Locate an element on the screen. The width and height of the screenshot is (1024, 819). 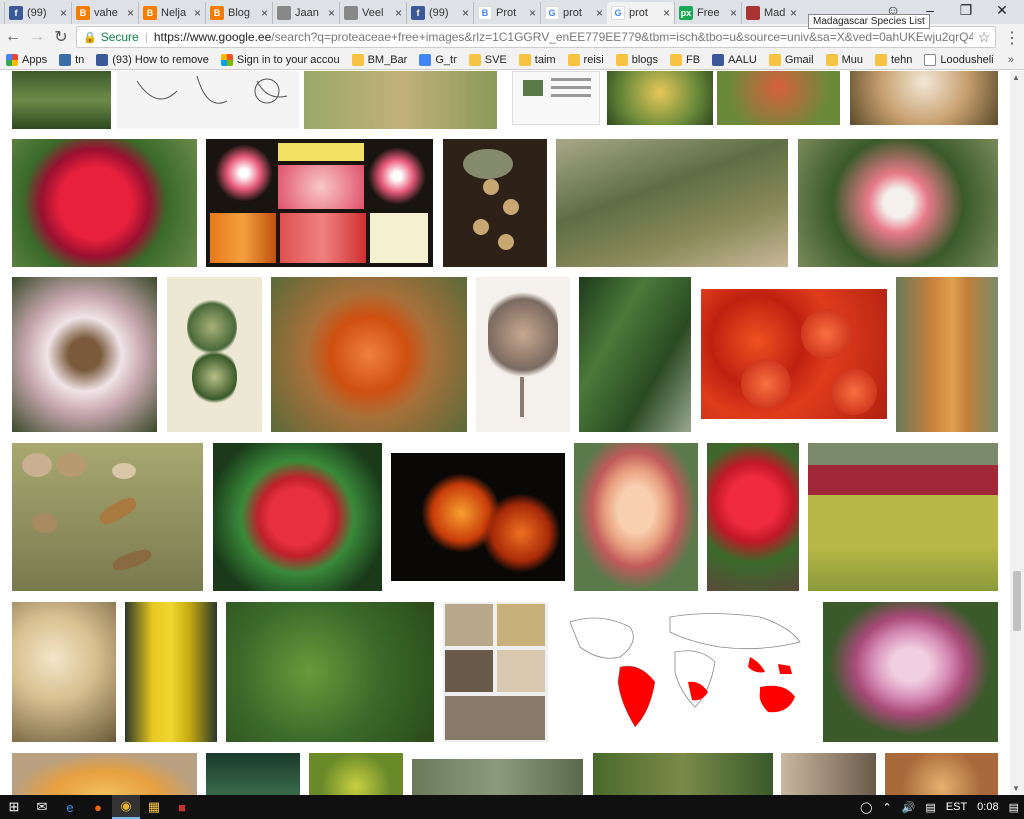
restore-button: ❐ is located at coordinates (966, 10).